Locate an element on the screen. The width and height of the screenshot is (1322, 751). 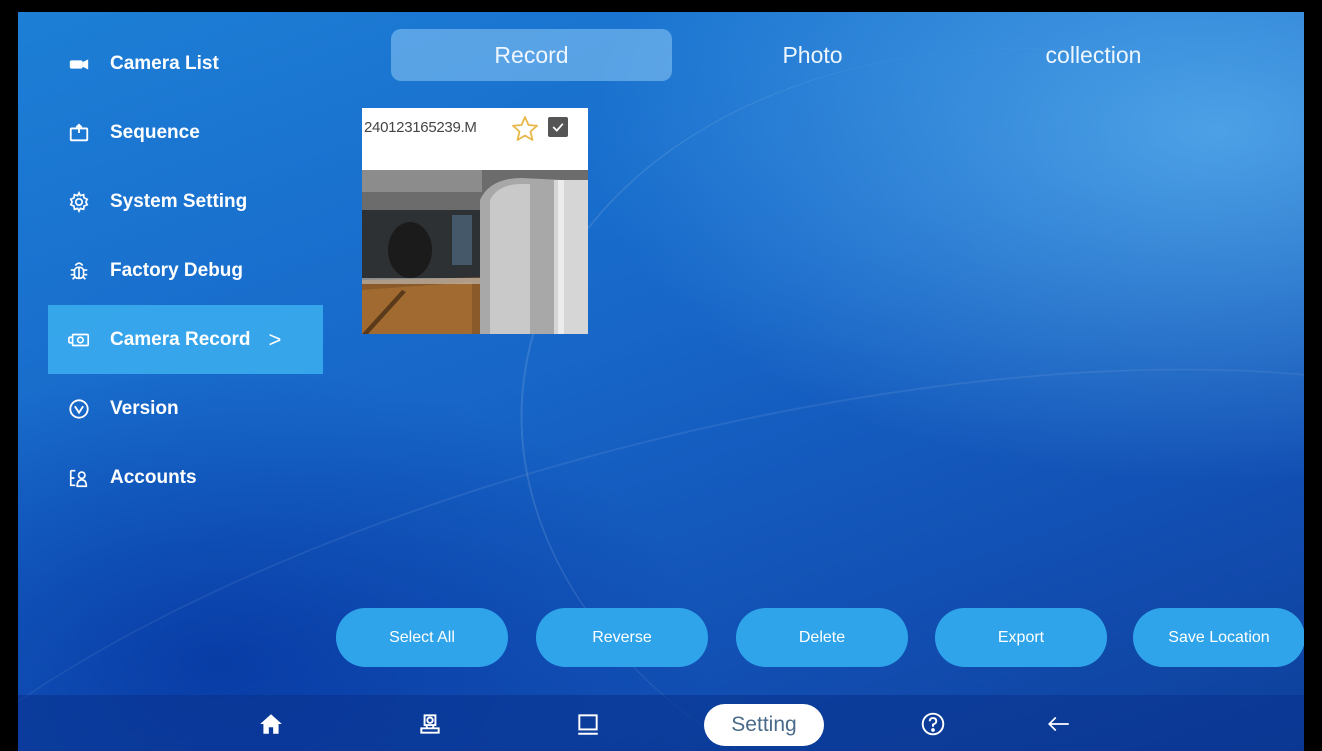
tab-record: Record is located at coordinates (531, 55).